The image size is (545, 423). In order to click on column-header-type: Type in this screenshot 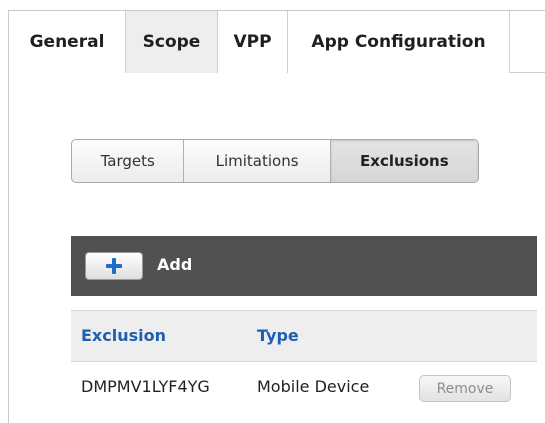, I will do `click(278, 335)`.